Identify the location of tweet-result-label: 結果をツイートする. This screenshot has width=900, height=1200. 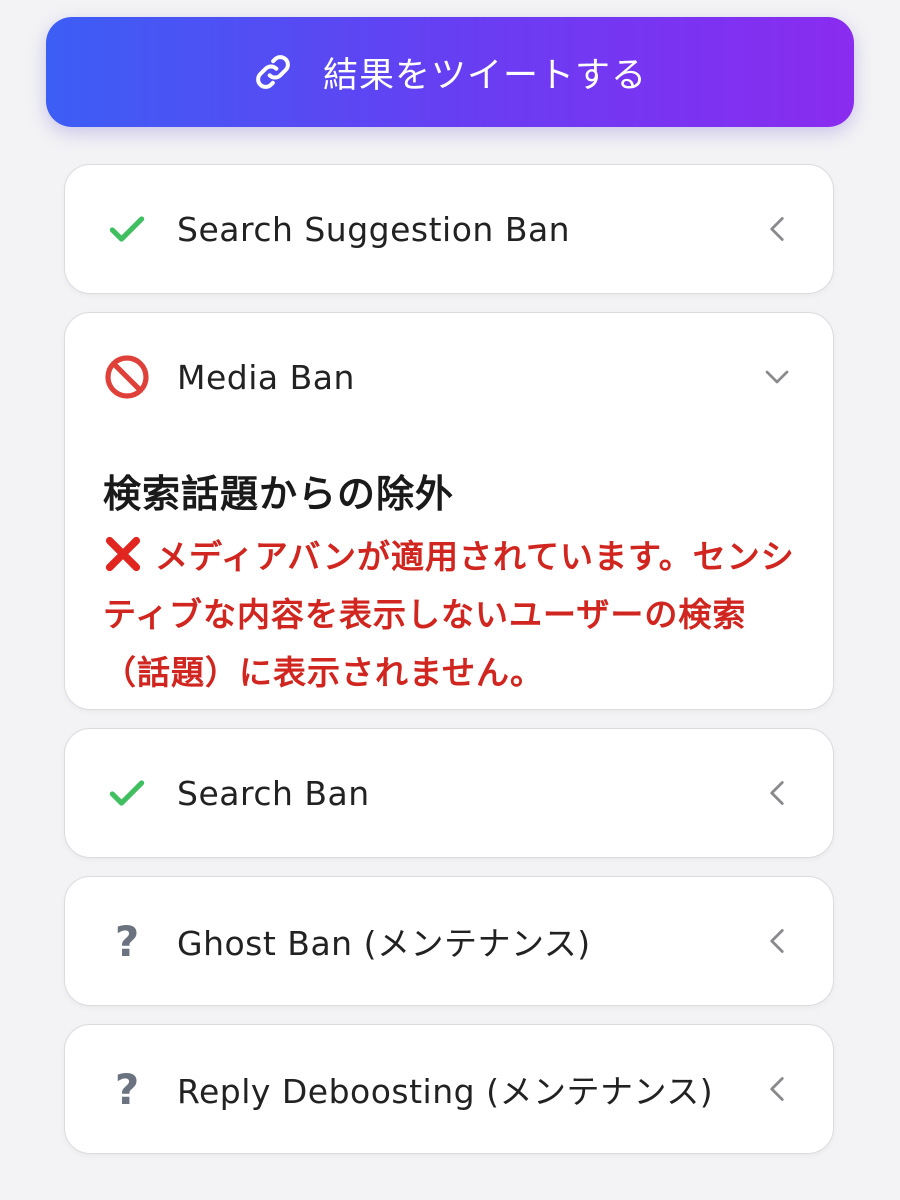
(484, 75).